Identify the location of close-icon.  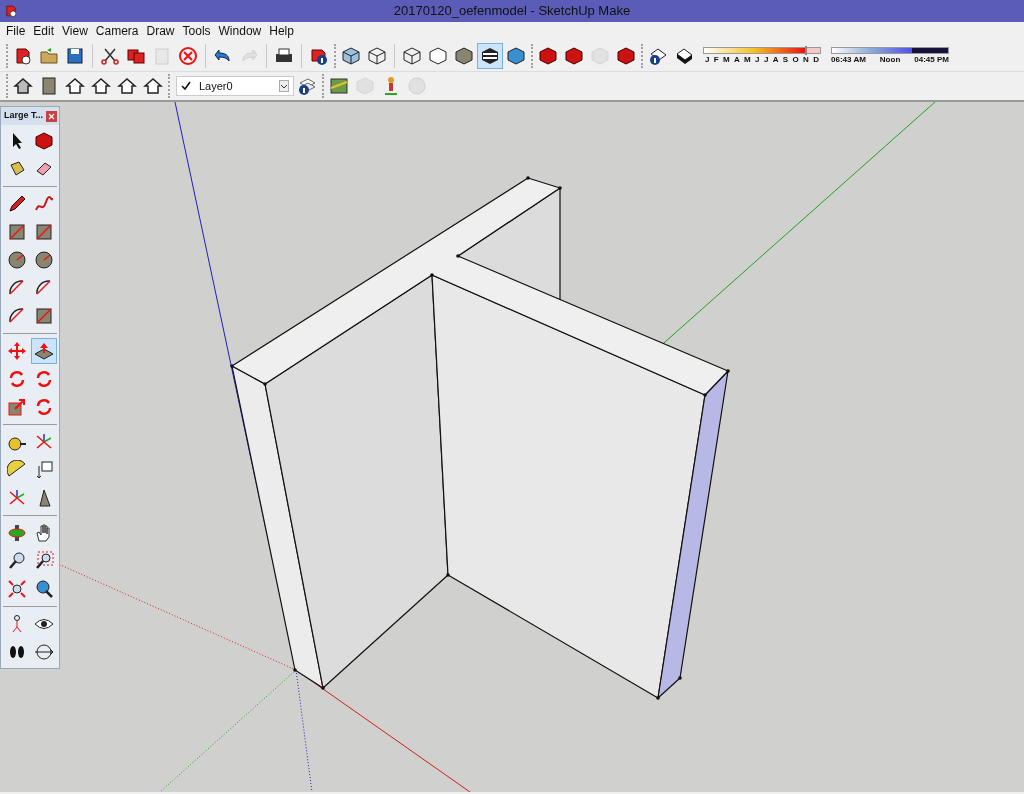
(51, 116).